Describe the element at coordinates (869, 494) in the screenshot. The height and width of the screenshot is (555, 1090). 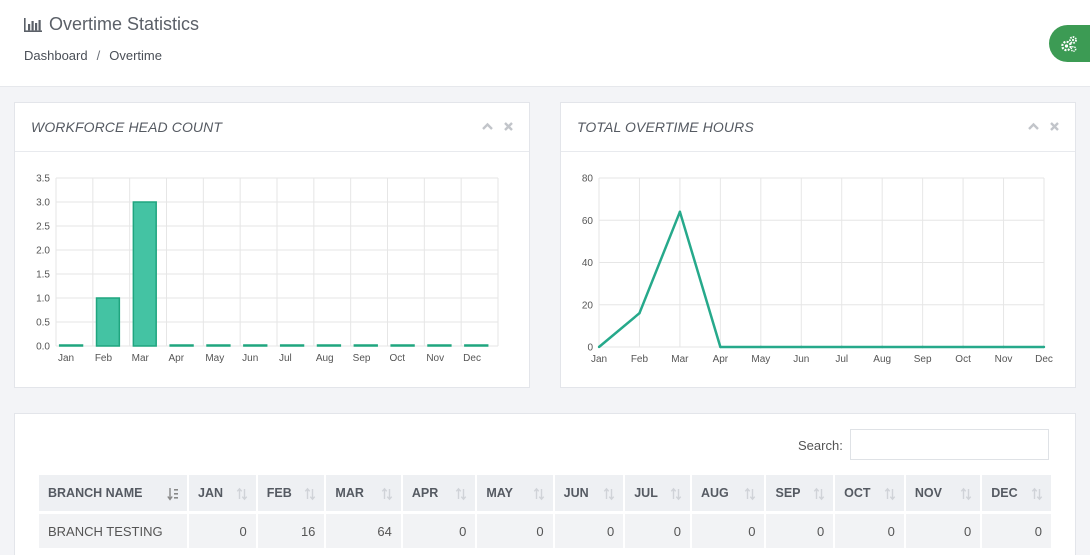
I see `column-header-oct: OCT` at that location.